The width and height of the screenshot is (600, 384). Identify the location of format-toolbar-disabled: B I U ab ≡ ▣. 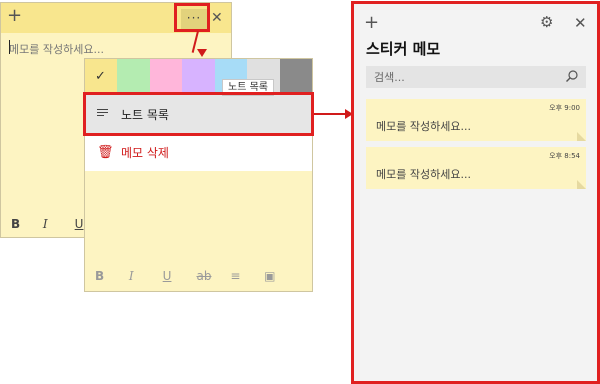
(194, 276).